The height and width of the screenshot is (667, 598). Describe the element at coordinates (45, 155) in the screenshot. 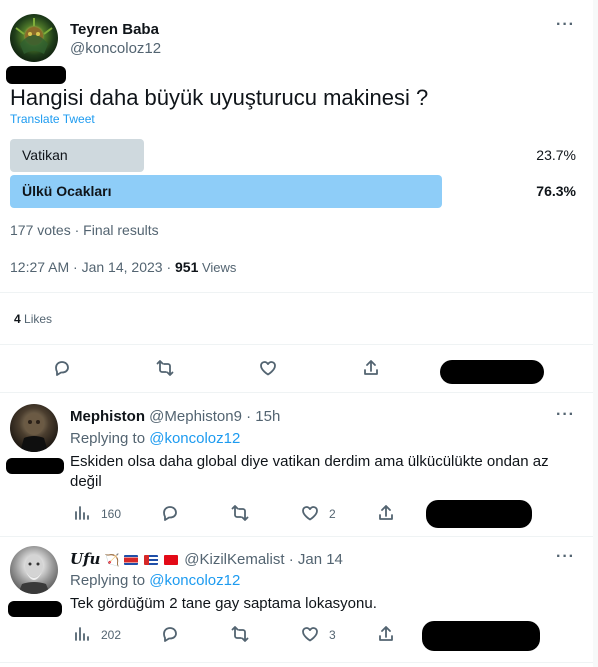

I see `poll-option-label: Vatikan` at that location.